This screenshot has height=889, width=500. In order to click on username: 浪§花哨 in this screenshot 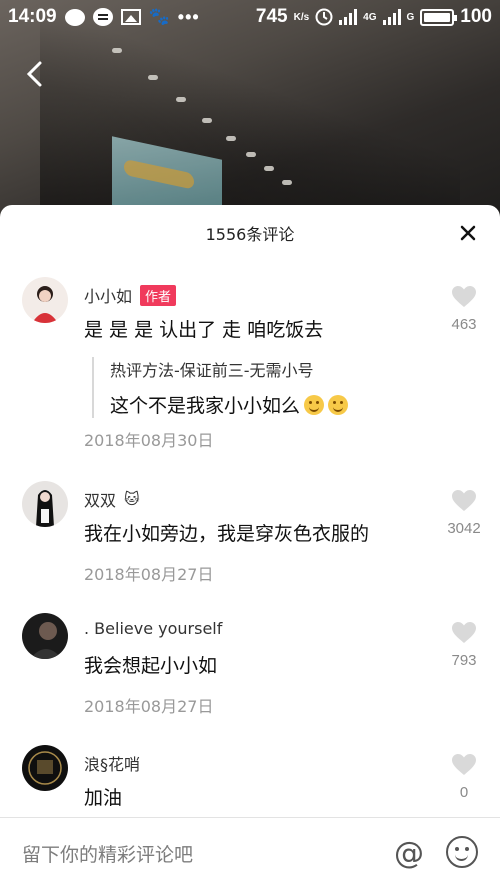, I will do `click(112, 763)`.